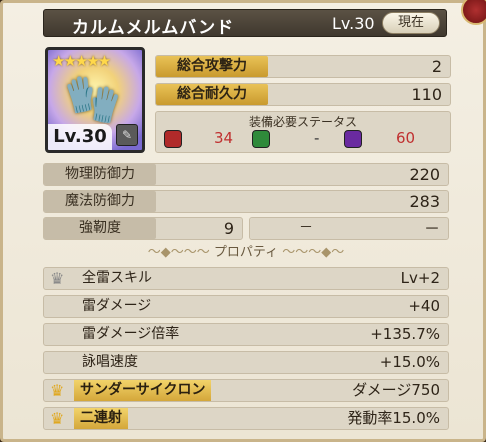 The height and width of the screenshot is (442, 486). Describe the element at coordinates (101, 418) in the screenshot. I see `property-label: 二連射` at that location.